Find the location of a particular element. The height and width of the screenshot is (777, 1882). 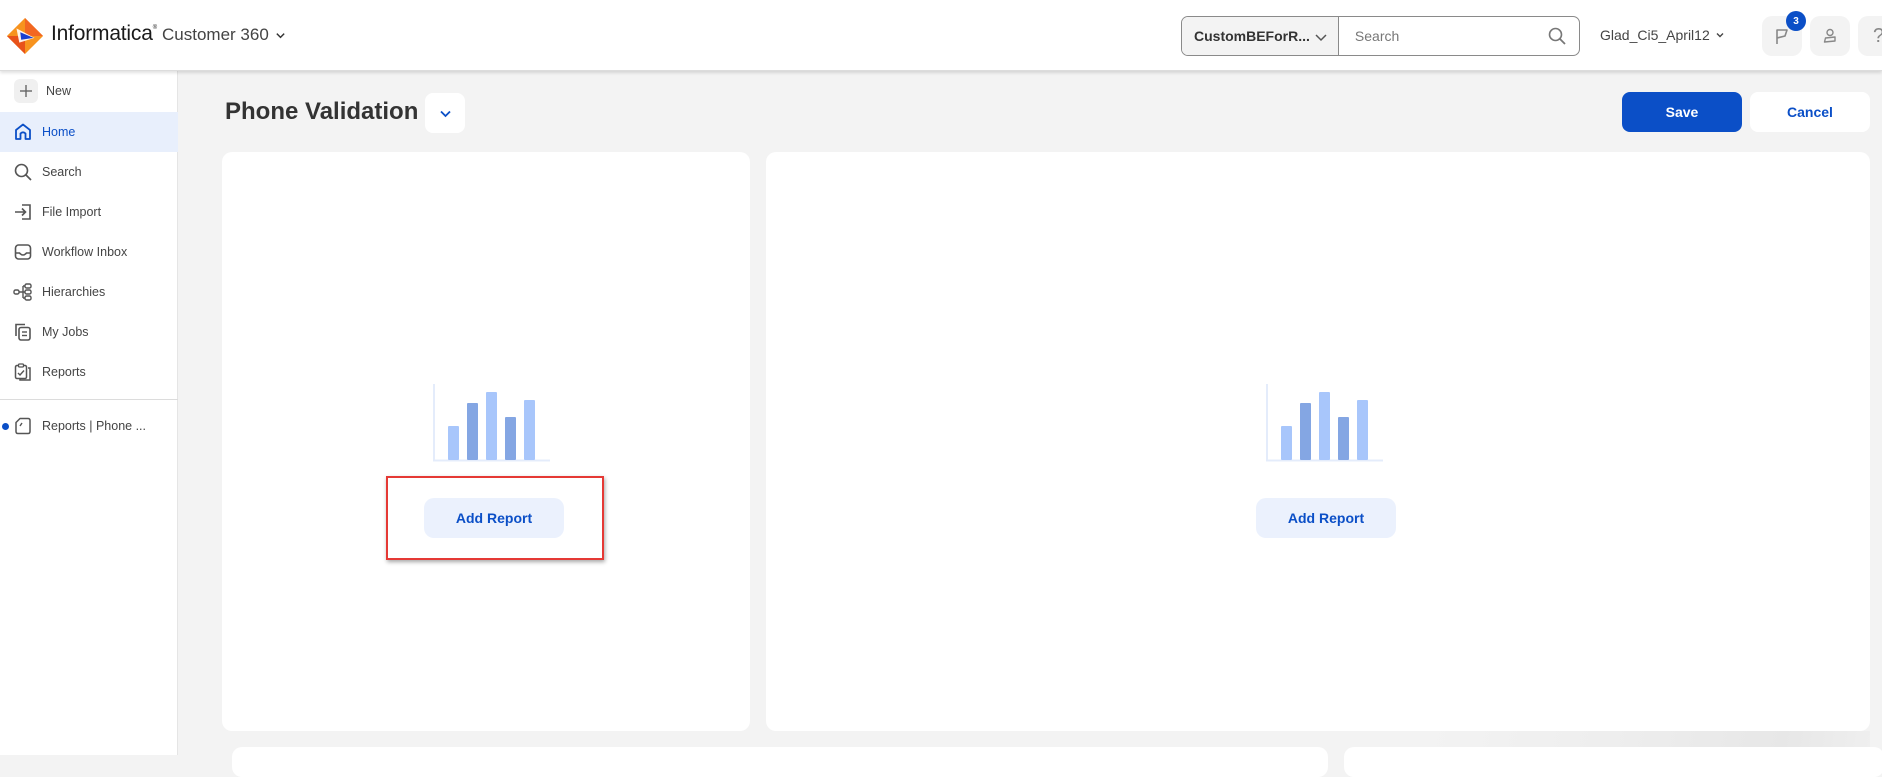

sidebar-item-label: File Import is located at coordinates (72, 212).